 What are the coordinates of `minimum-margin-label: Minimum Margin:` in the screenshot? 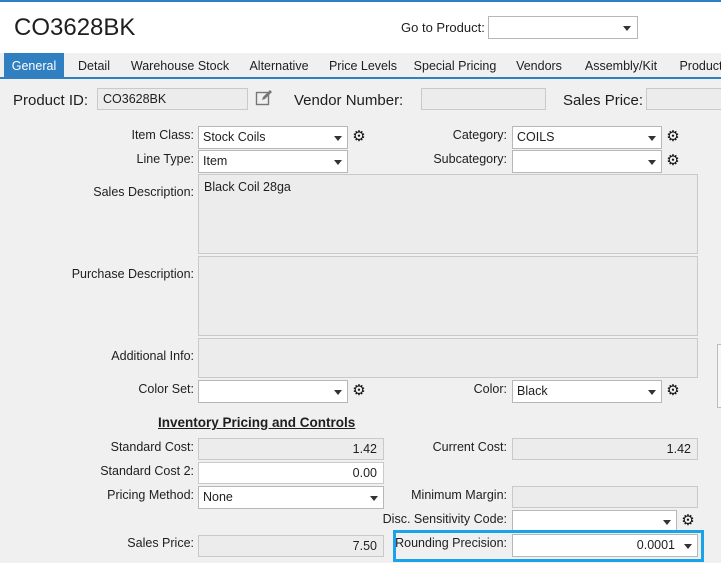 It's located at (459, 495).